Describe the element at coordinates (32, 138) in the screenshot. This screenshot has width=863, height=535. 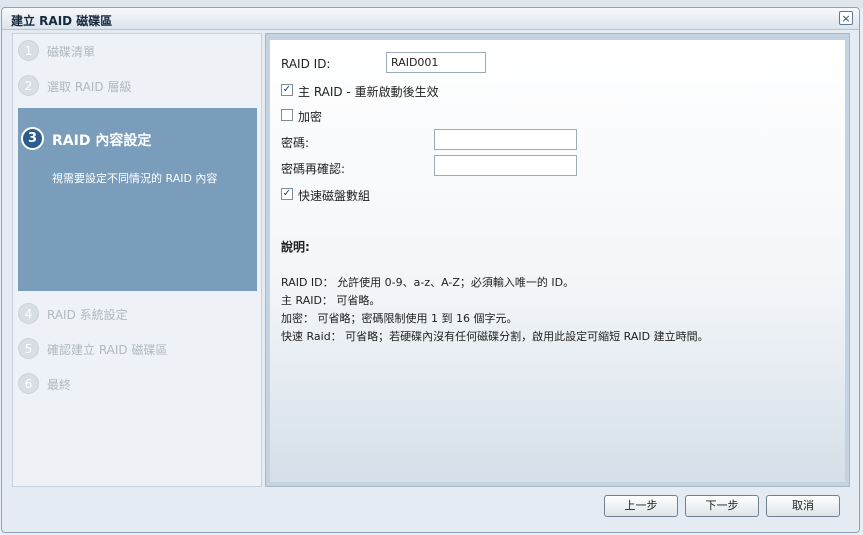
I see `step-number-3: 3` at that location.